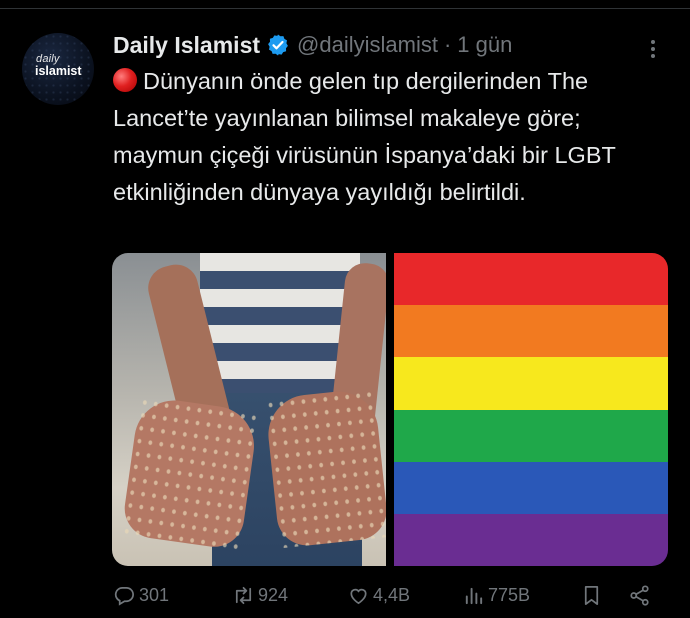 The width and height of the screenshot is (690, 618). I want to click on share-button, so click(639, 595).